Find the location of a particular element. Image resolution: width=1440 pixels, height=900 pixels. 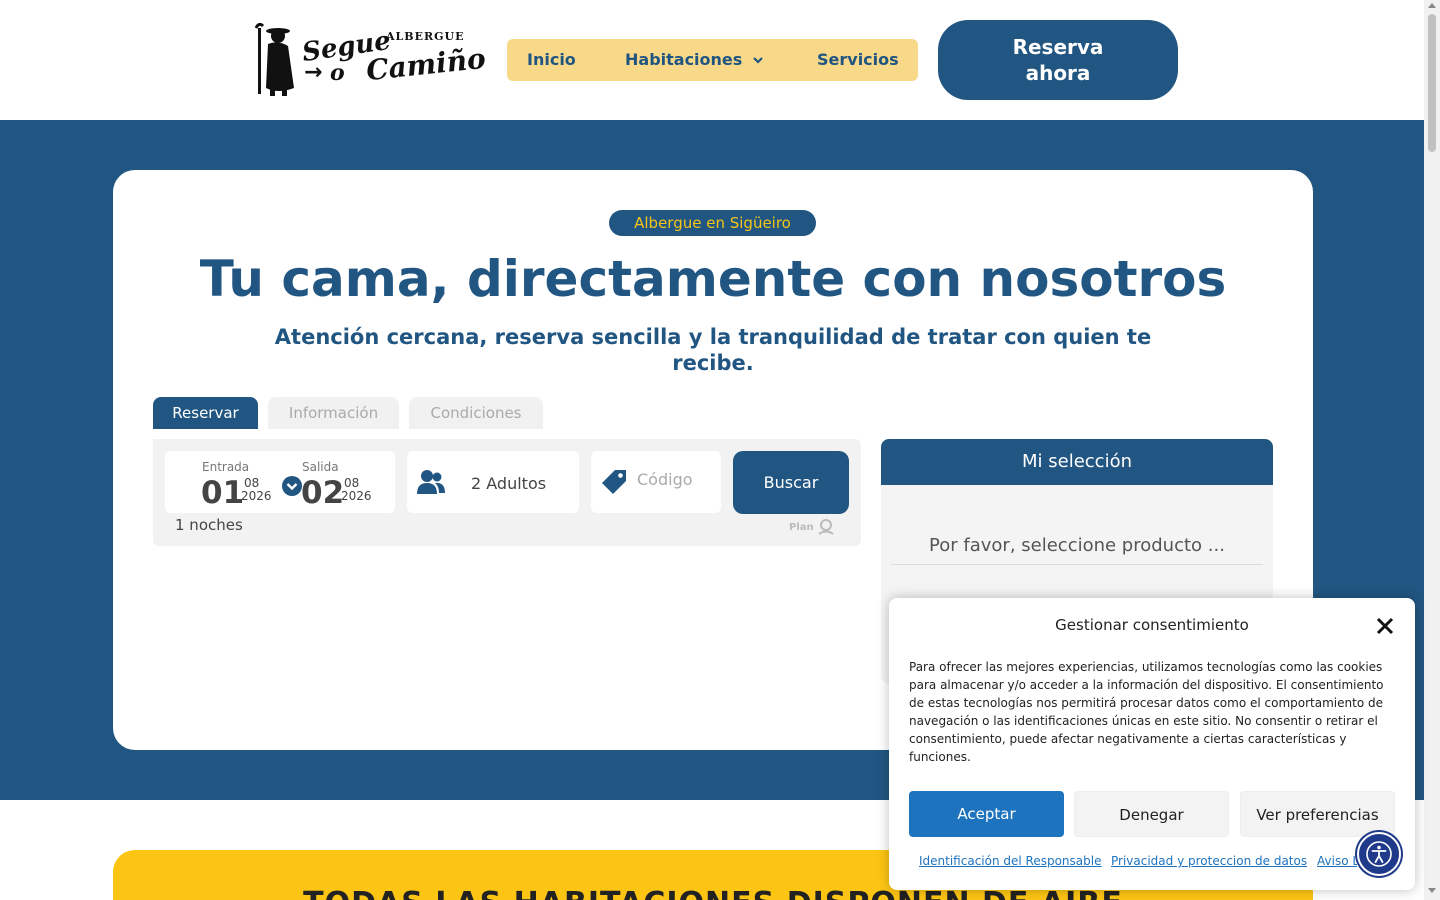

scroll-up-arrow is located at coordinates (1432, 5).